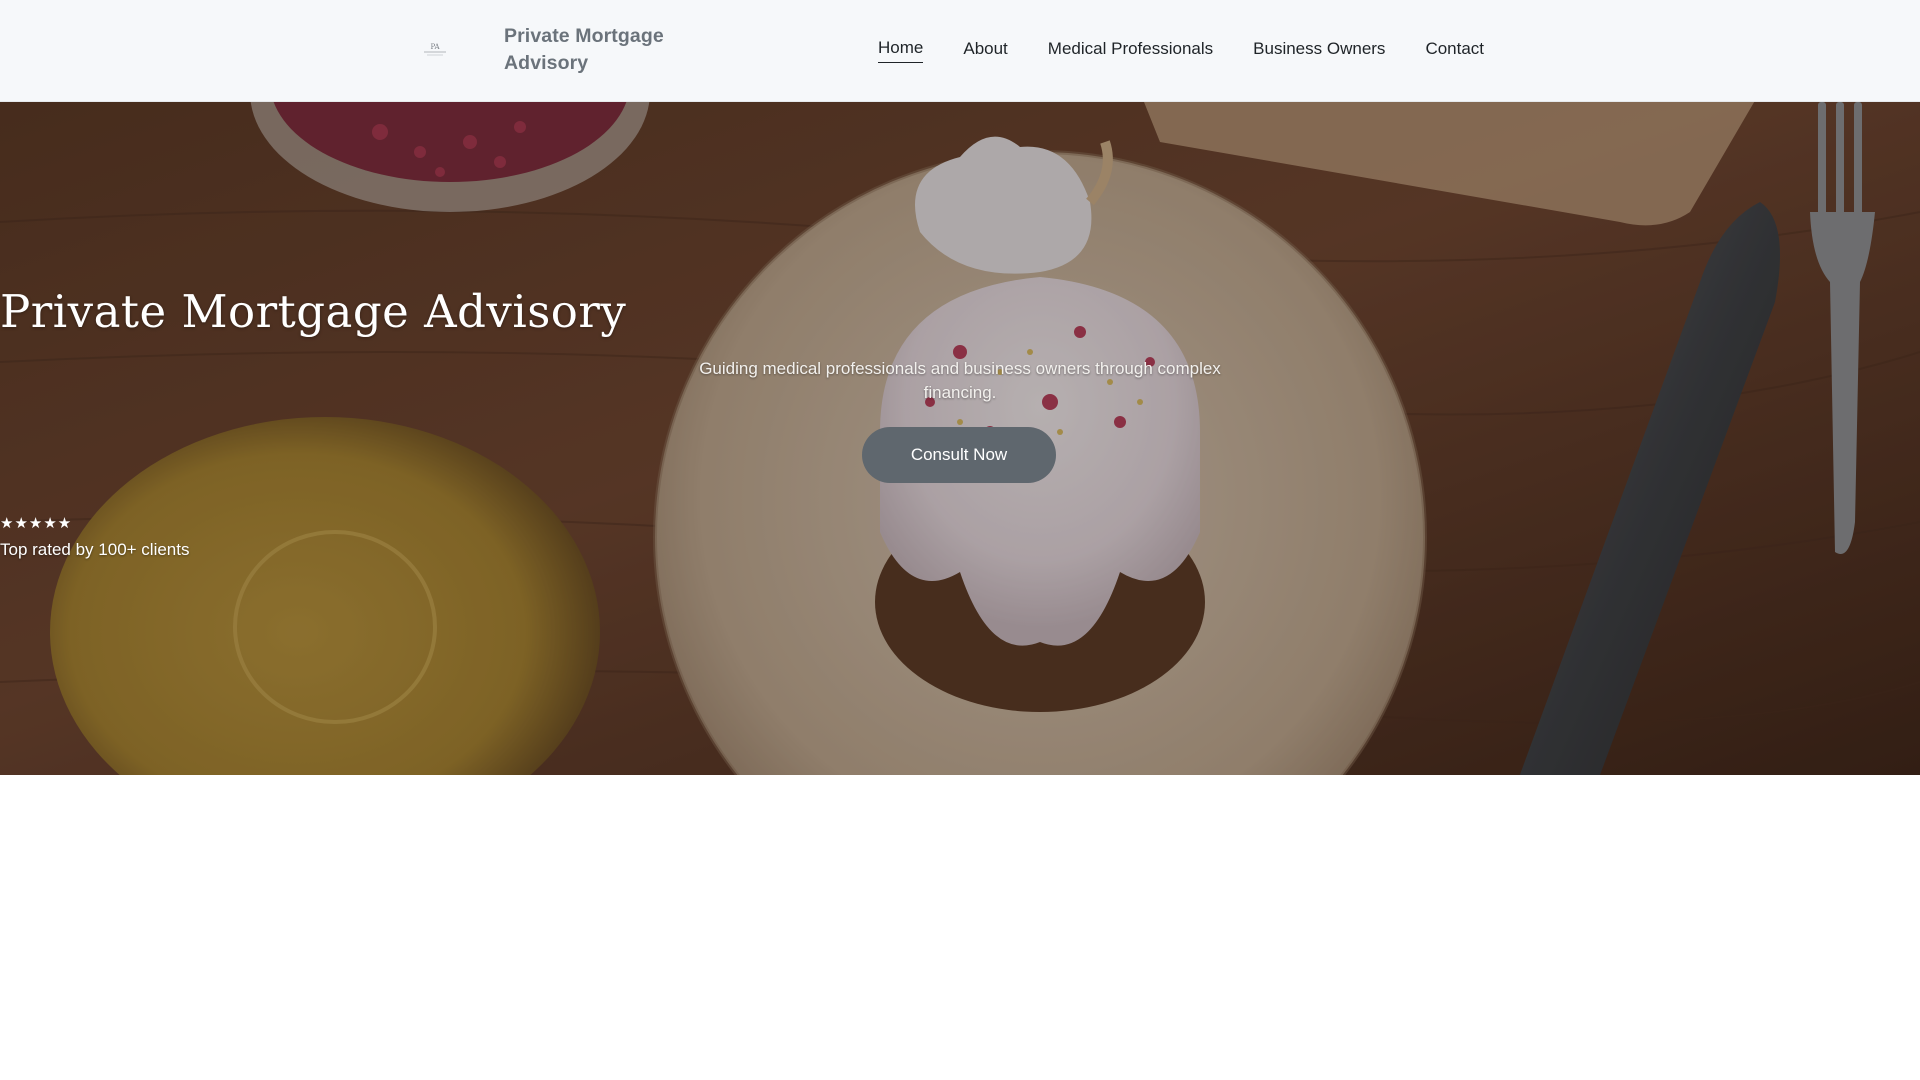 Image resolution: width=1920 pixels, height=1080 pixels. I want to click on brand-name: Private Mortgage Advisory, so click(604, 50).